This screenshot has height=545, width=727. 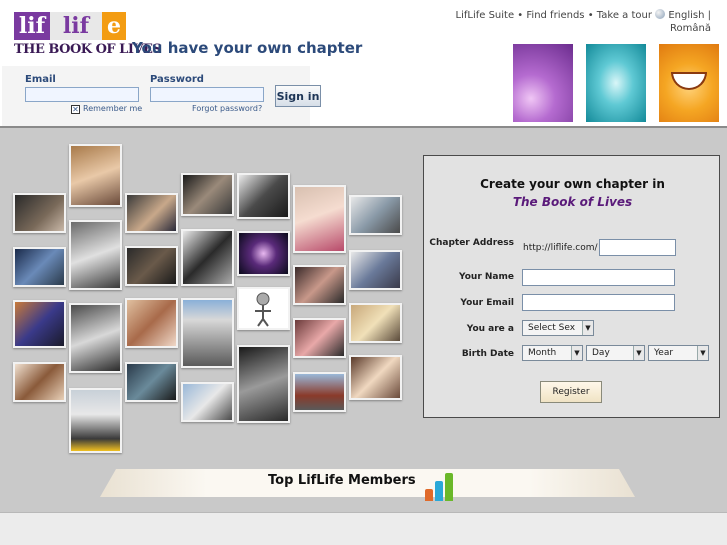 What do you see at coordinates (571, 392) in the screenshot?
I see `register-button: Register` at bounding box center [571, 392].